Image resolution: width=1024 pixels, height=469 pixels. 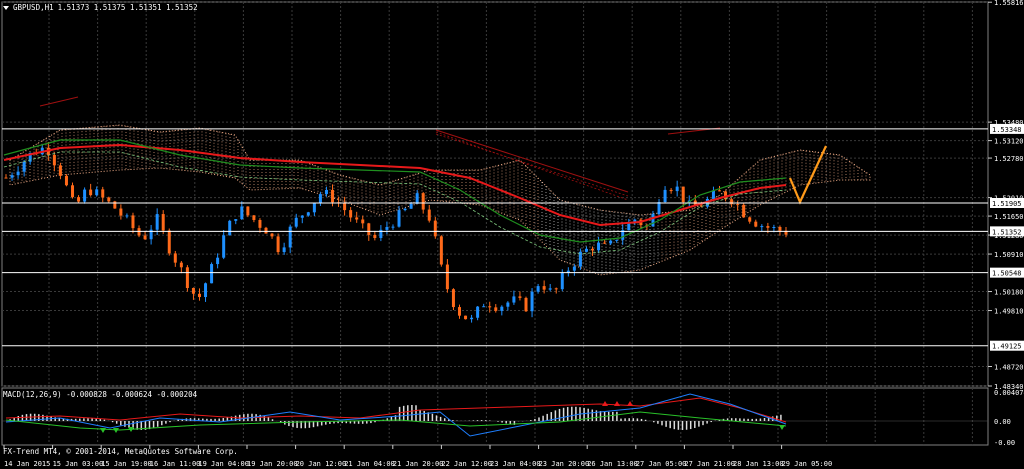 I want to click on time-tick-label: 27 Jan 21:00, so click(x=709, y=464).